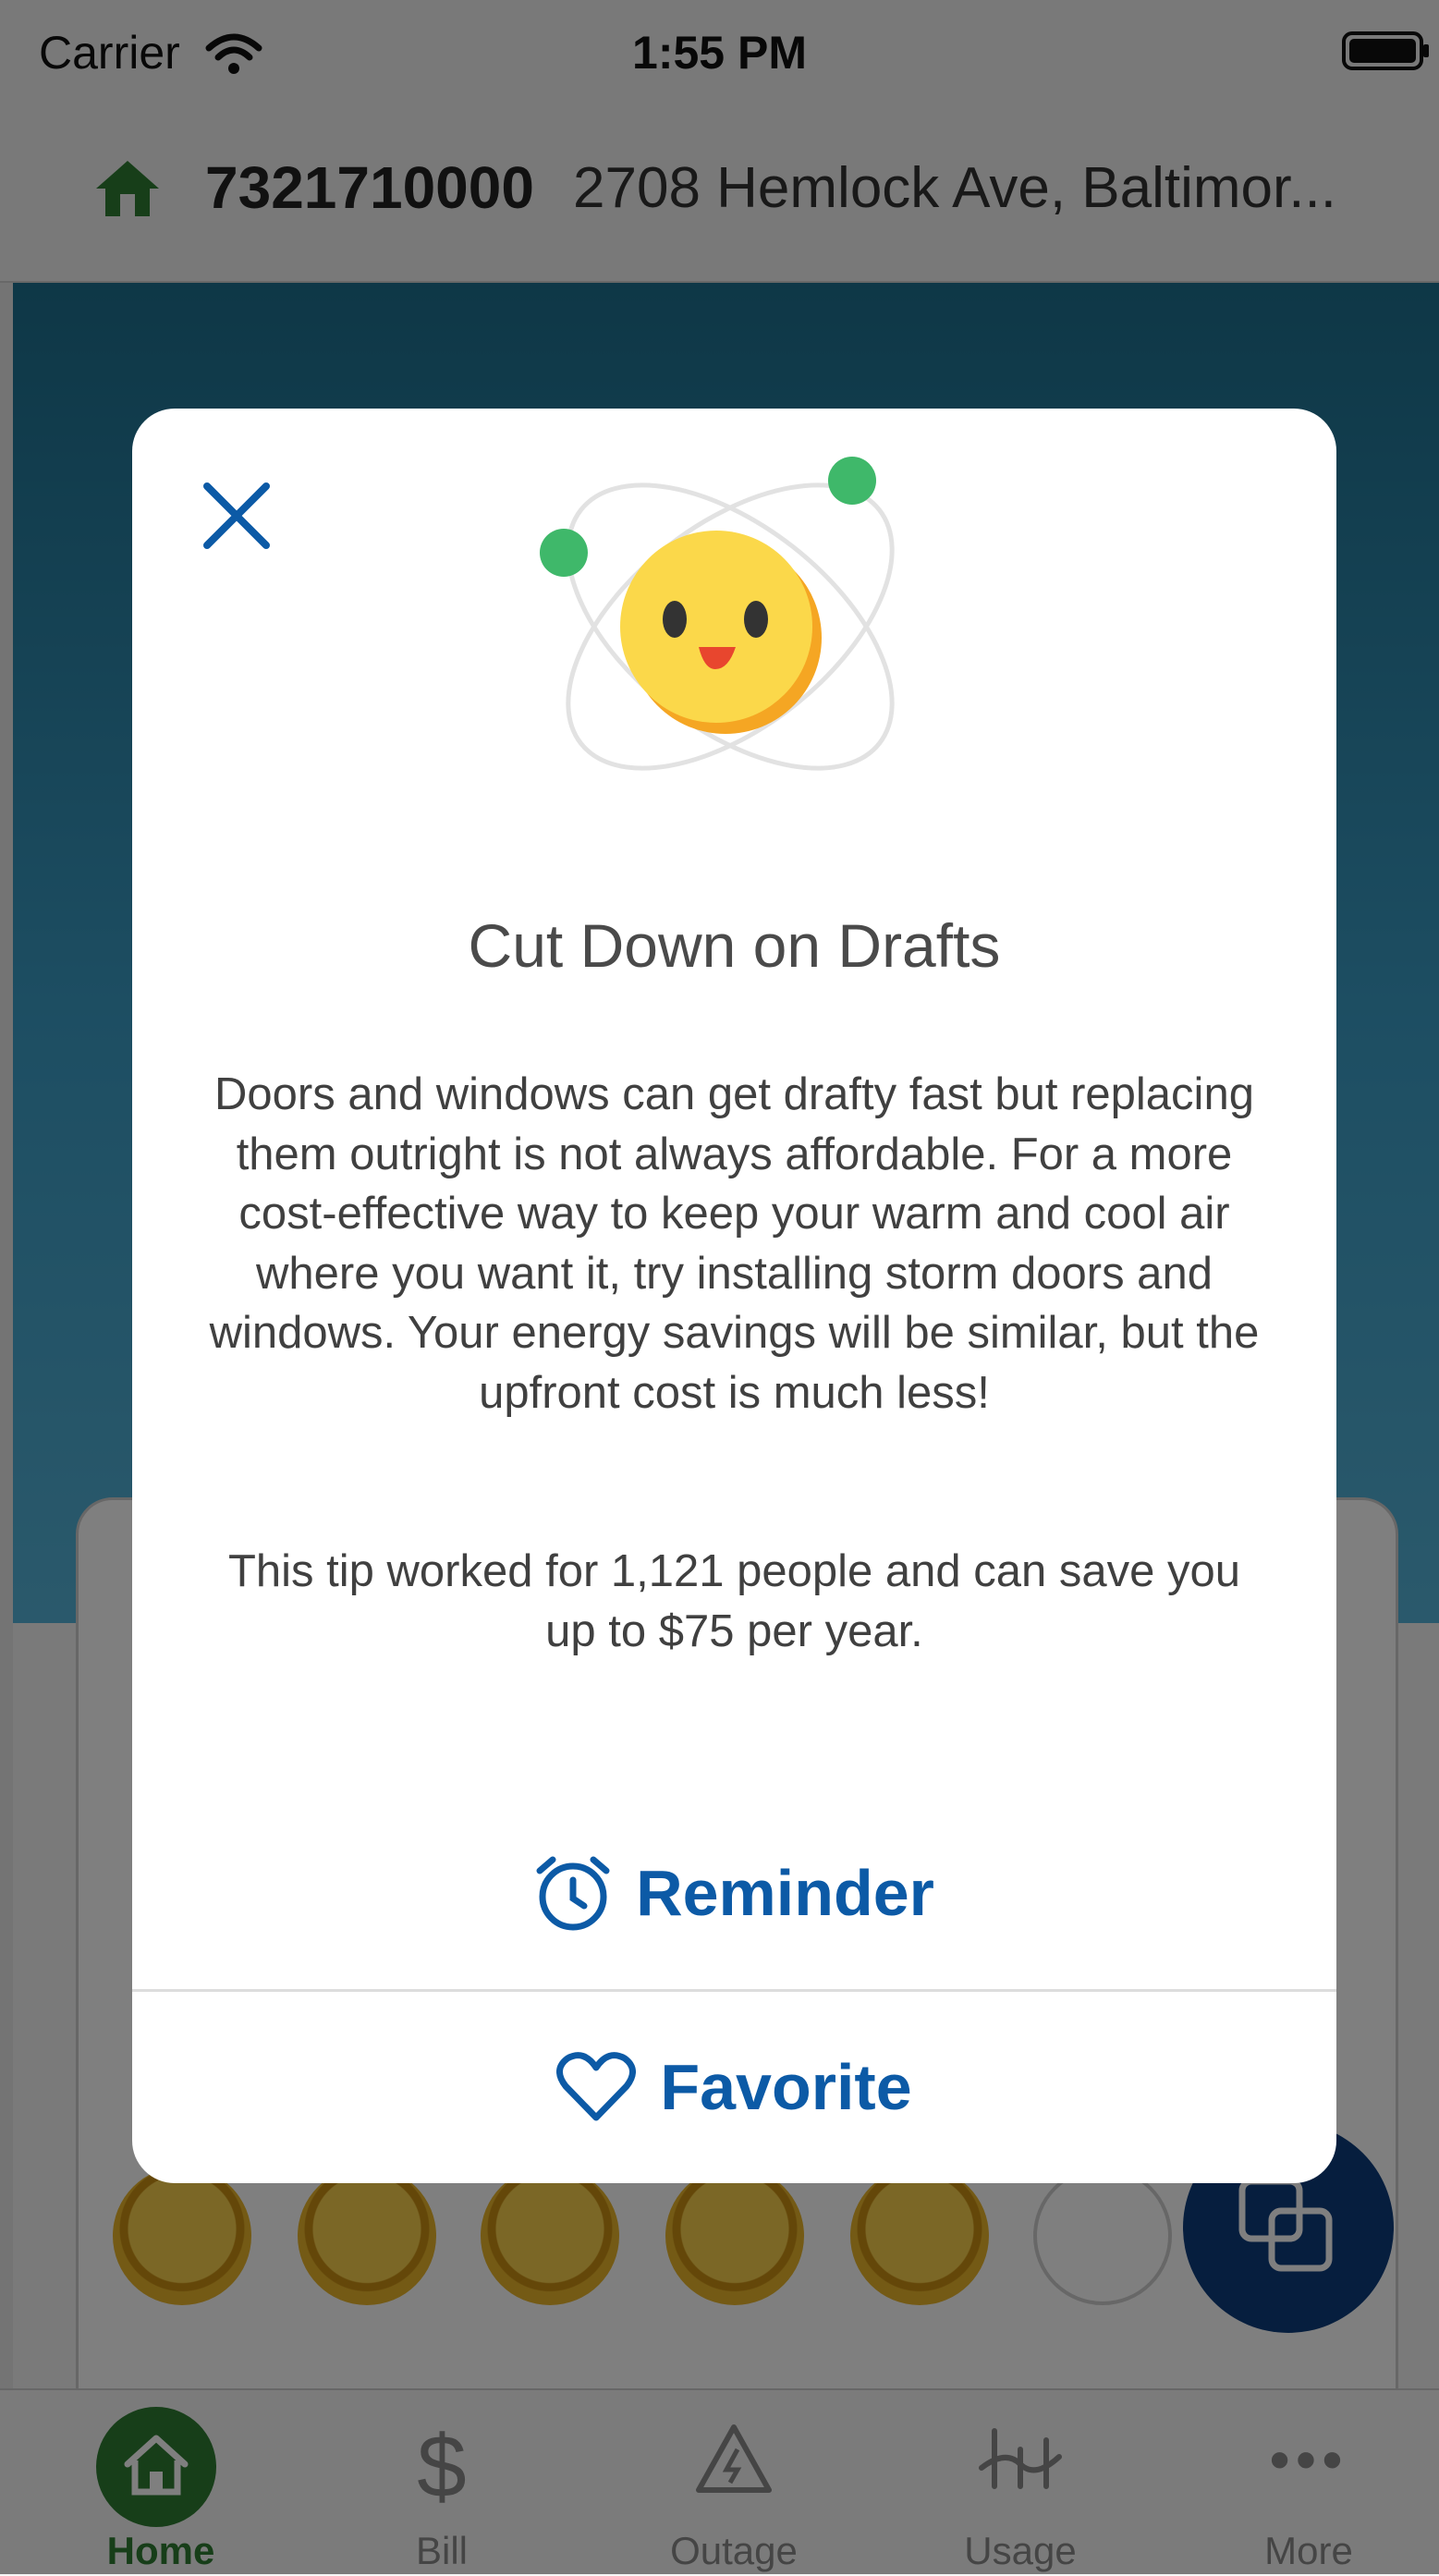 This screenshot has height=2576, width=1439. I want to click on tip-title: Cut Down on Drafts, so click(734, 945).